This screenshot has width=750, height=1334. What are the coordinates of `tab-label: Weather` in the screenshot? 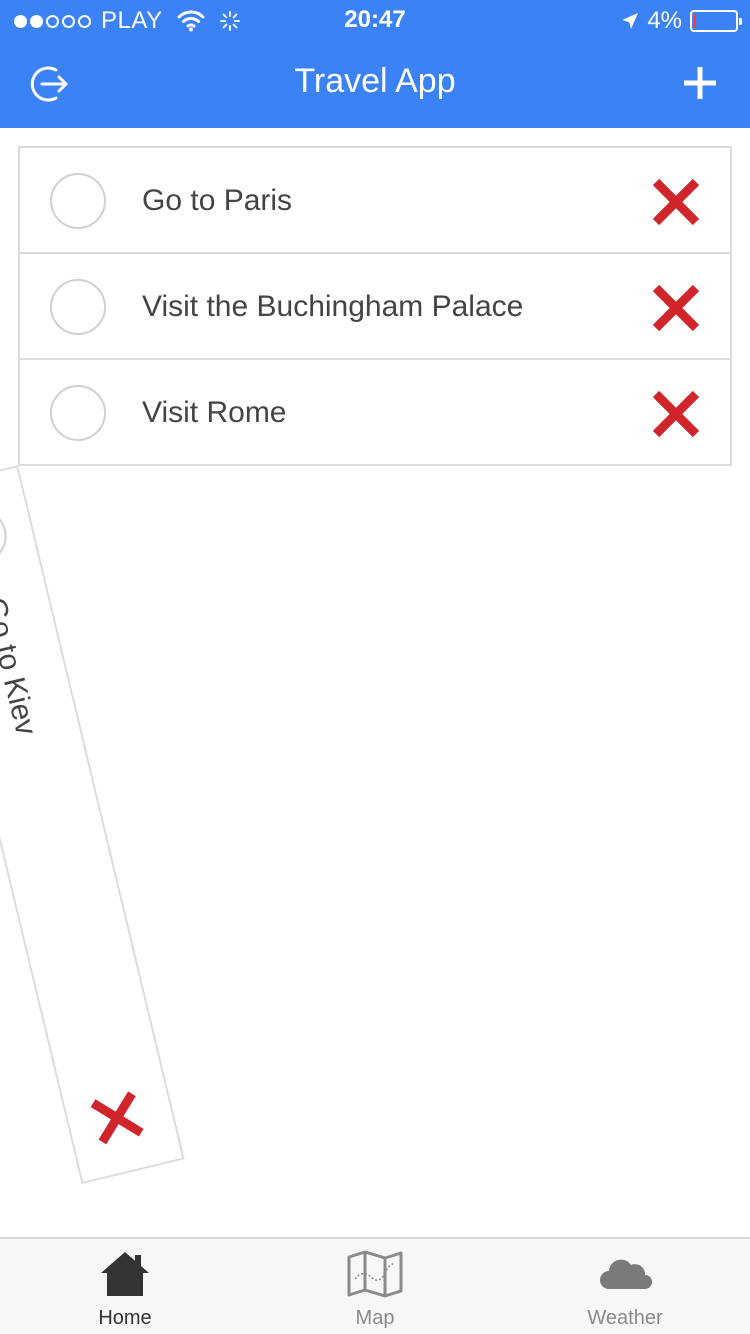 It's located at (625, 1318).